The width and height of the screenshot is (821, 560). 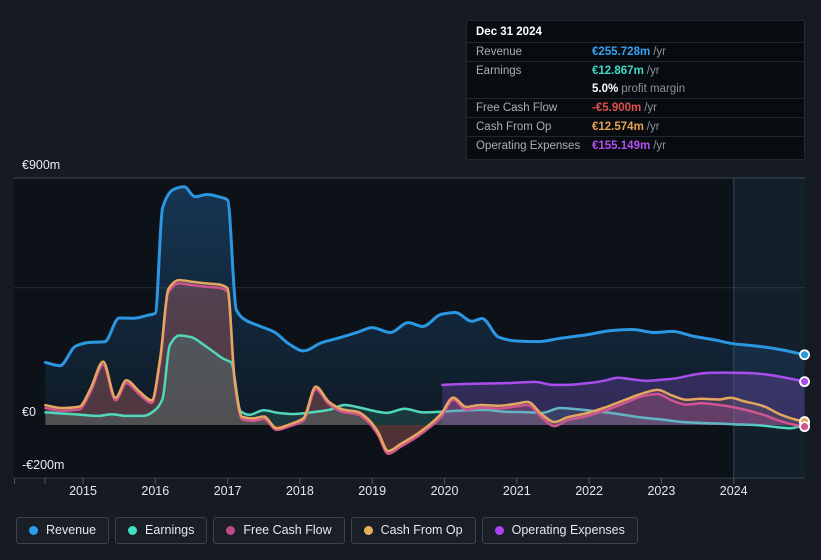 I want to click on tooltip-row-operating-expenses: Operating Expenses €155.149m/yr, so click(x=635, y=145).